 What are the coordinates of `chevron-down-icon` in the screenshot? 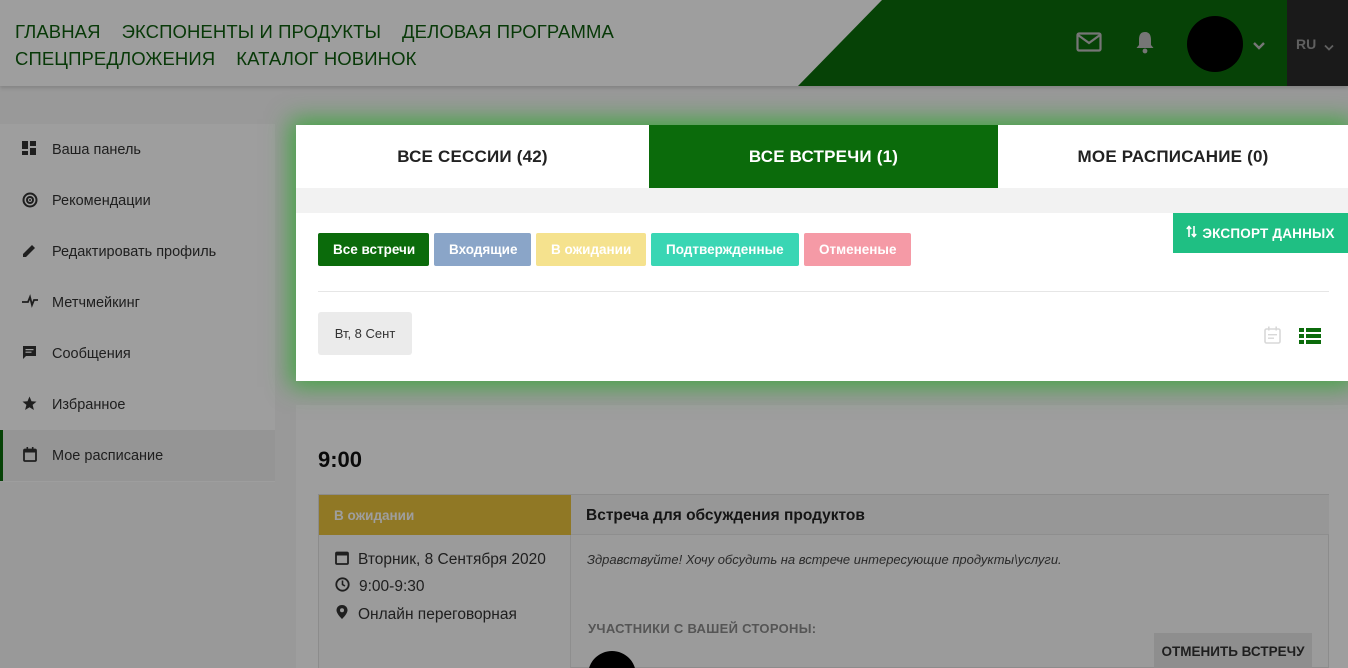 It's located at (1259, 47).